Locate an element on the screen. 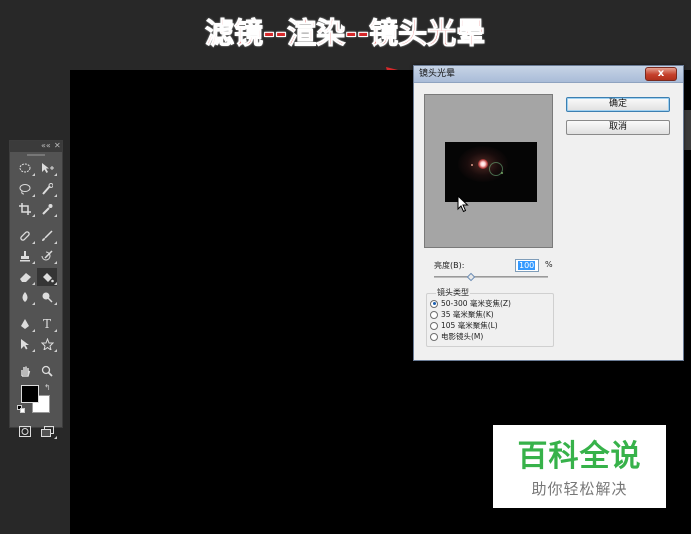  close-icon: x is located at coordinates (661, 73).